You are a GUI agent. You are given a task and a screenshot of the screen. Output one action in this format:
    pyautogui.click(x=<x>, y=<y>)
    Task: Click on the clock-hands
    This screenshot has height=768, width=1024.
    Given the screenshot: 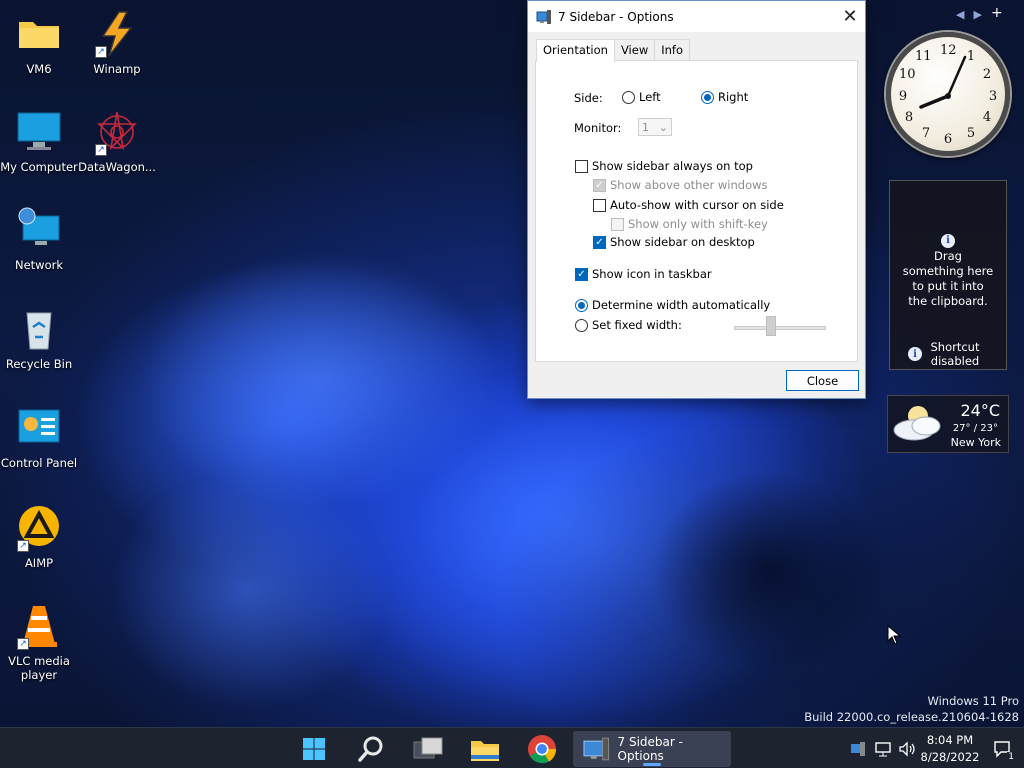 What is the action you would take?
    pyautogui.click(x=943, y=82)
    